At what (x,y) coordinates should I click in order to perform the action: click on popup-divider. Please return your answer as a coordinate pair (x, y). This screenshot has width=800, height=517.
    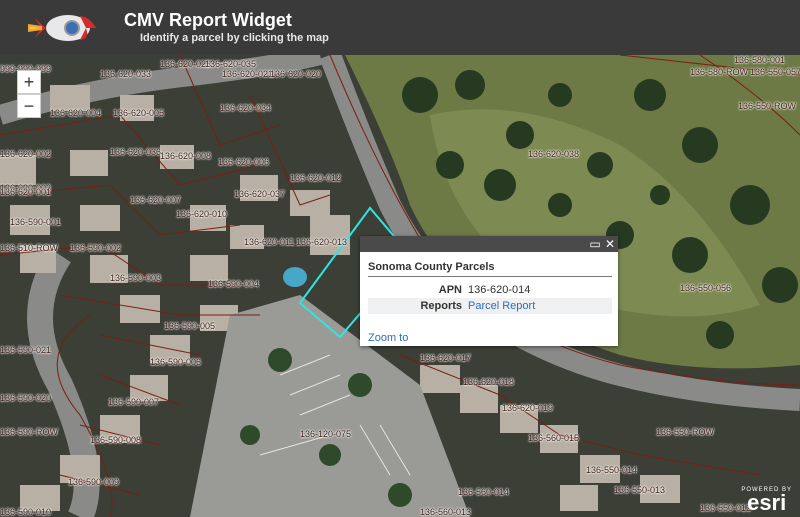
    Looking at the image, I should click on (490, 276).